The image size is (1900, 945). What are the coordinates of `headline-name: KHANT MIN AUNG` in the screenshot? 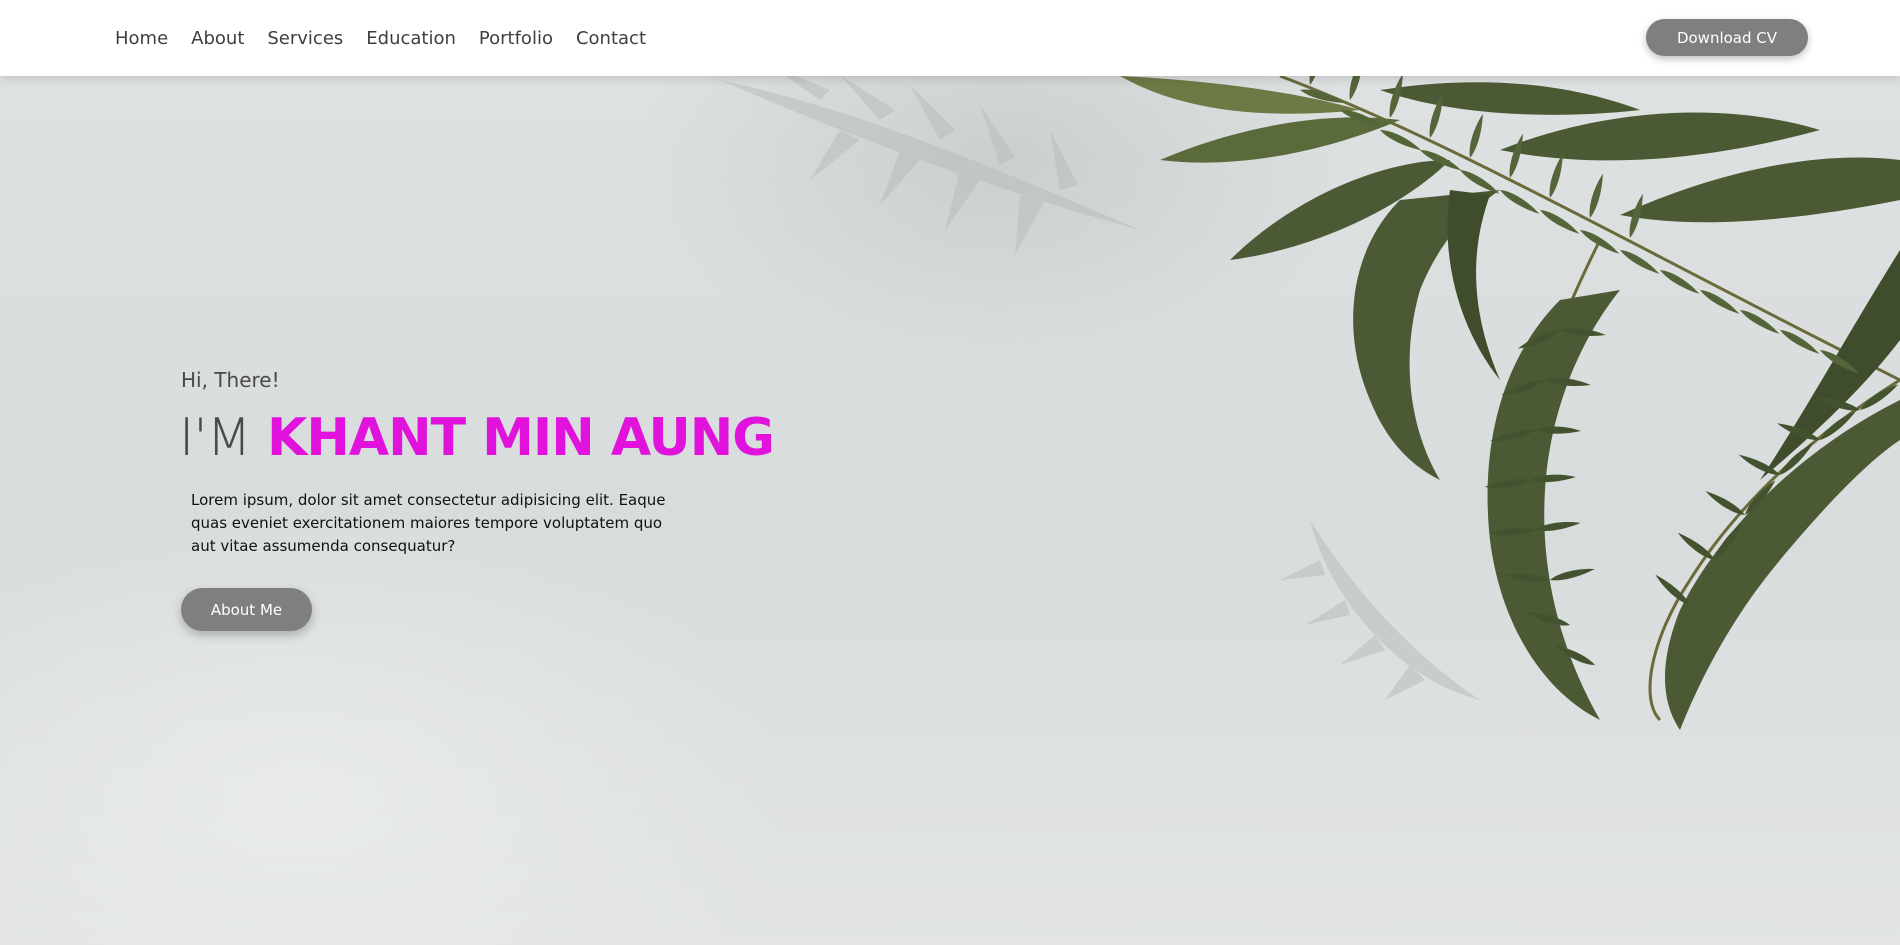 It's located at (521, 438).